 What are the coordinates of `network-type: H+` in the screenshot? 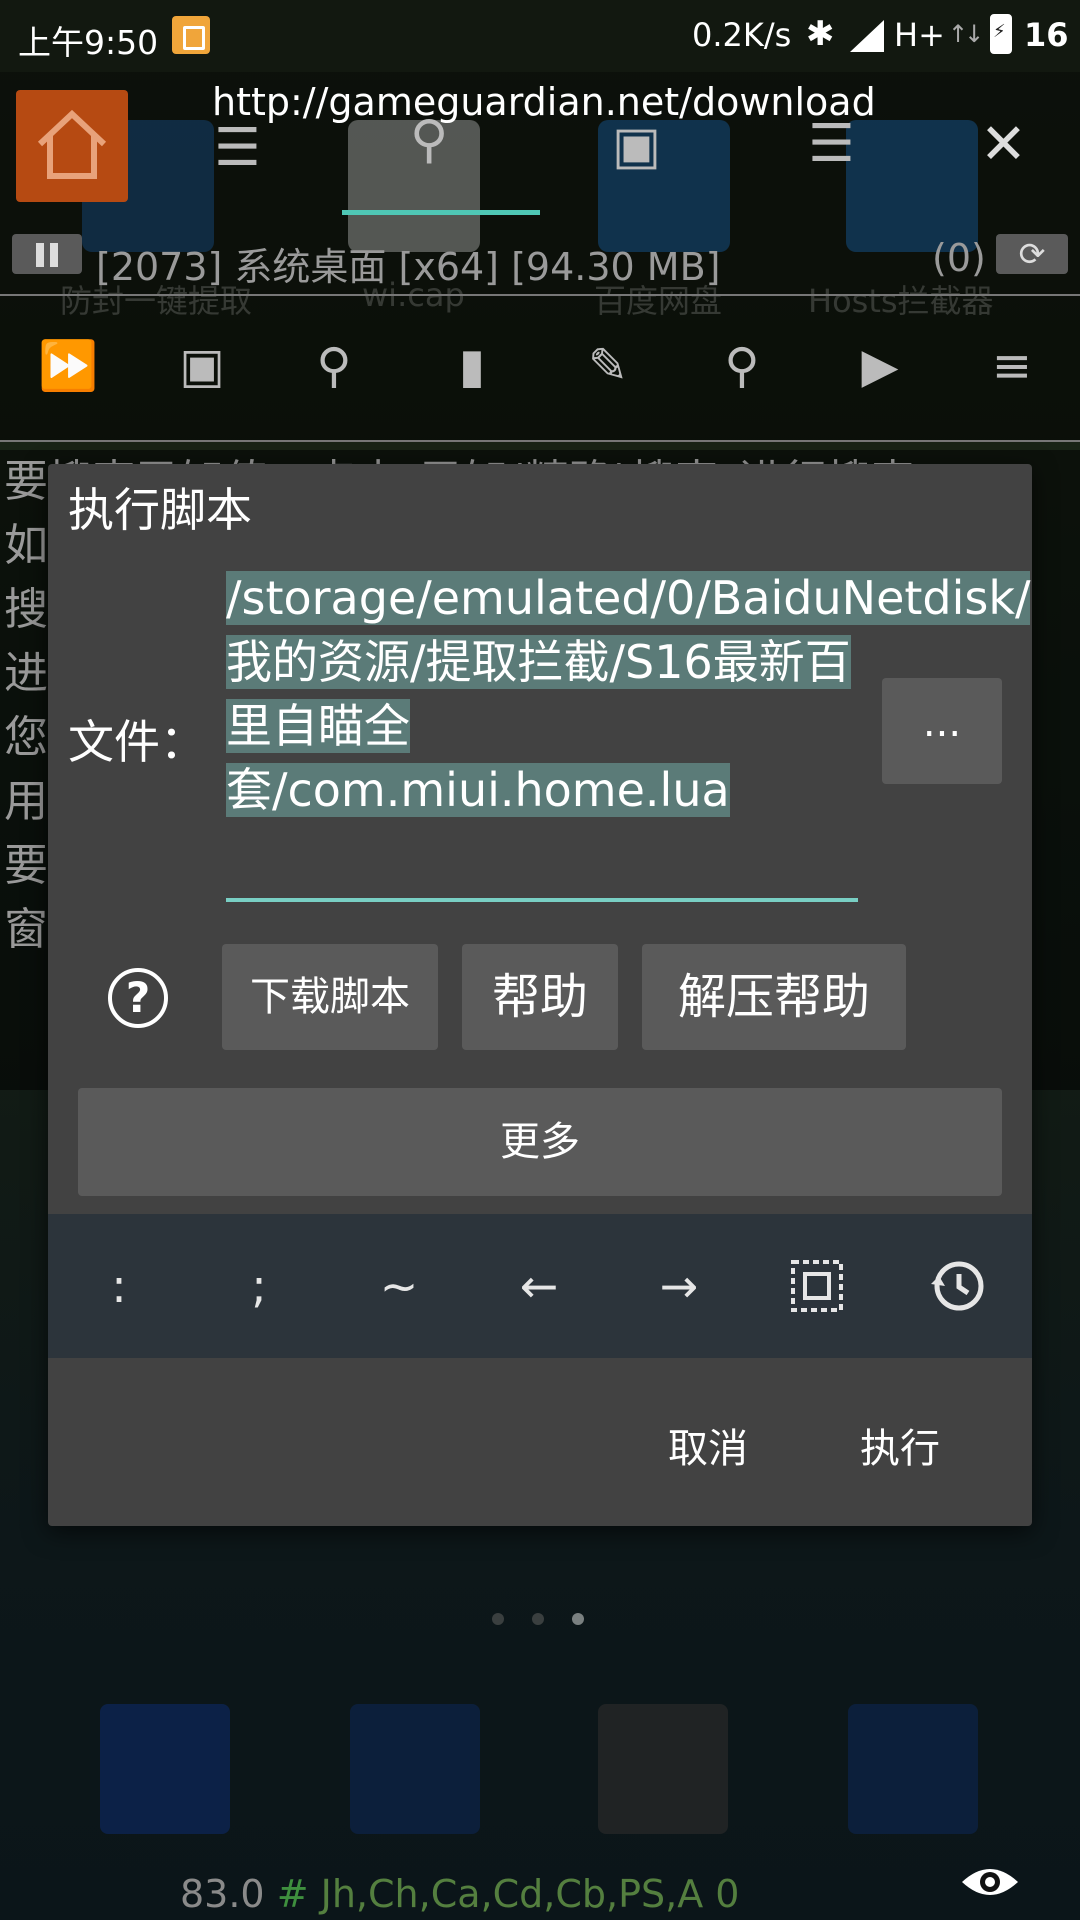 It's located at (919, 35).